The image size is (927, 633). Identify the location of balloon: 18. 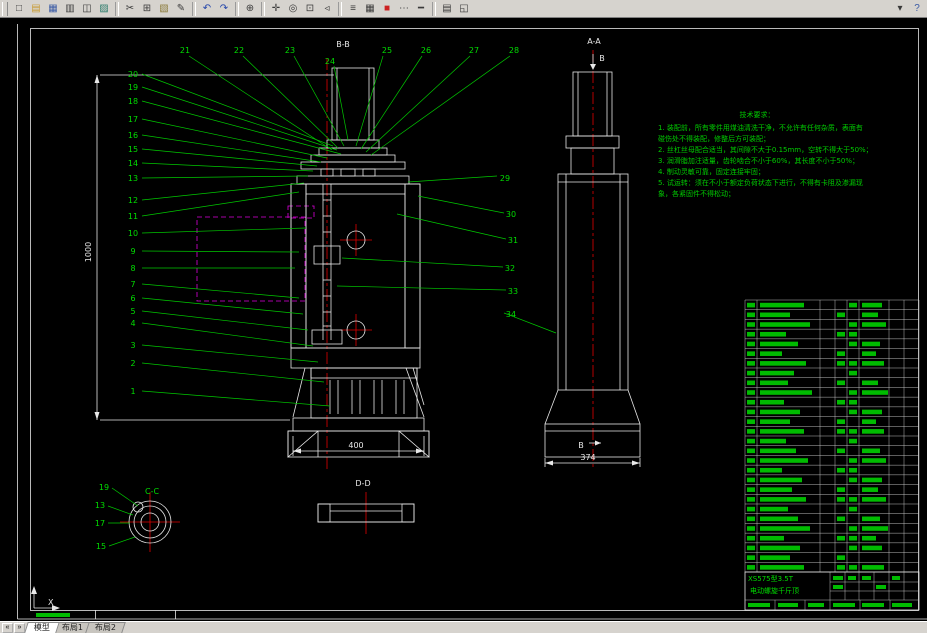
(133, 101).